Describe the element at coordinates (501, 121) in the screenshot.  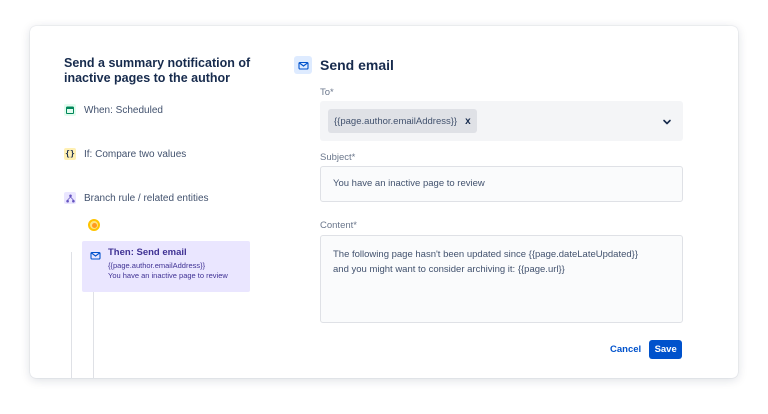
I see `to-field: {{page.author.emailAddress}} x` at that location.